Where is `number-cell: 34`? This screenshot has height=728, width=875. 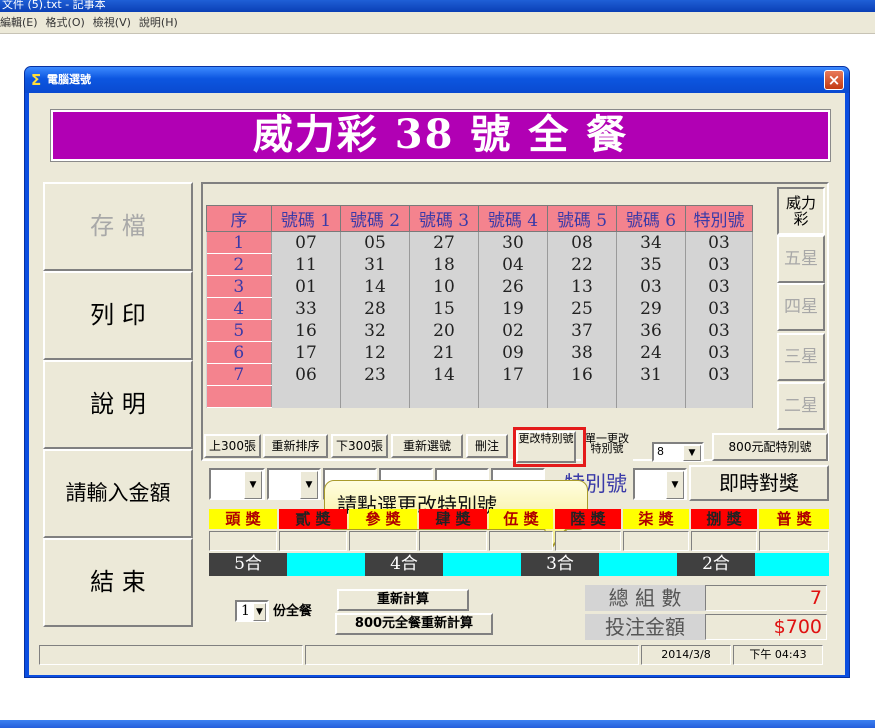
number-cell: 34 is located at coordinates (651, 242).